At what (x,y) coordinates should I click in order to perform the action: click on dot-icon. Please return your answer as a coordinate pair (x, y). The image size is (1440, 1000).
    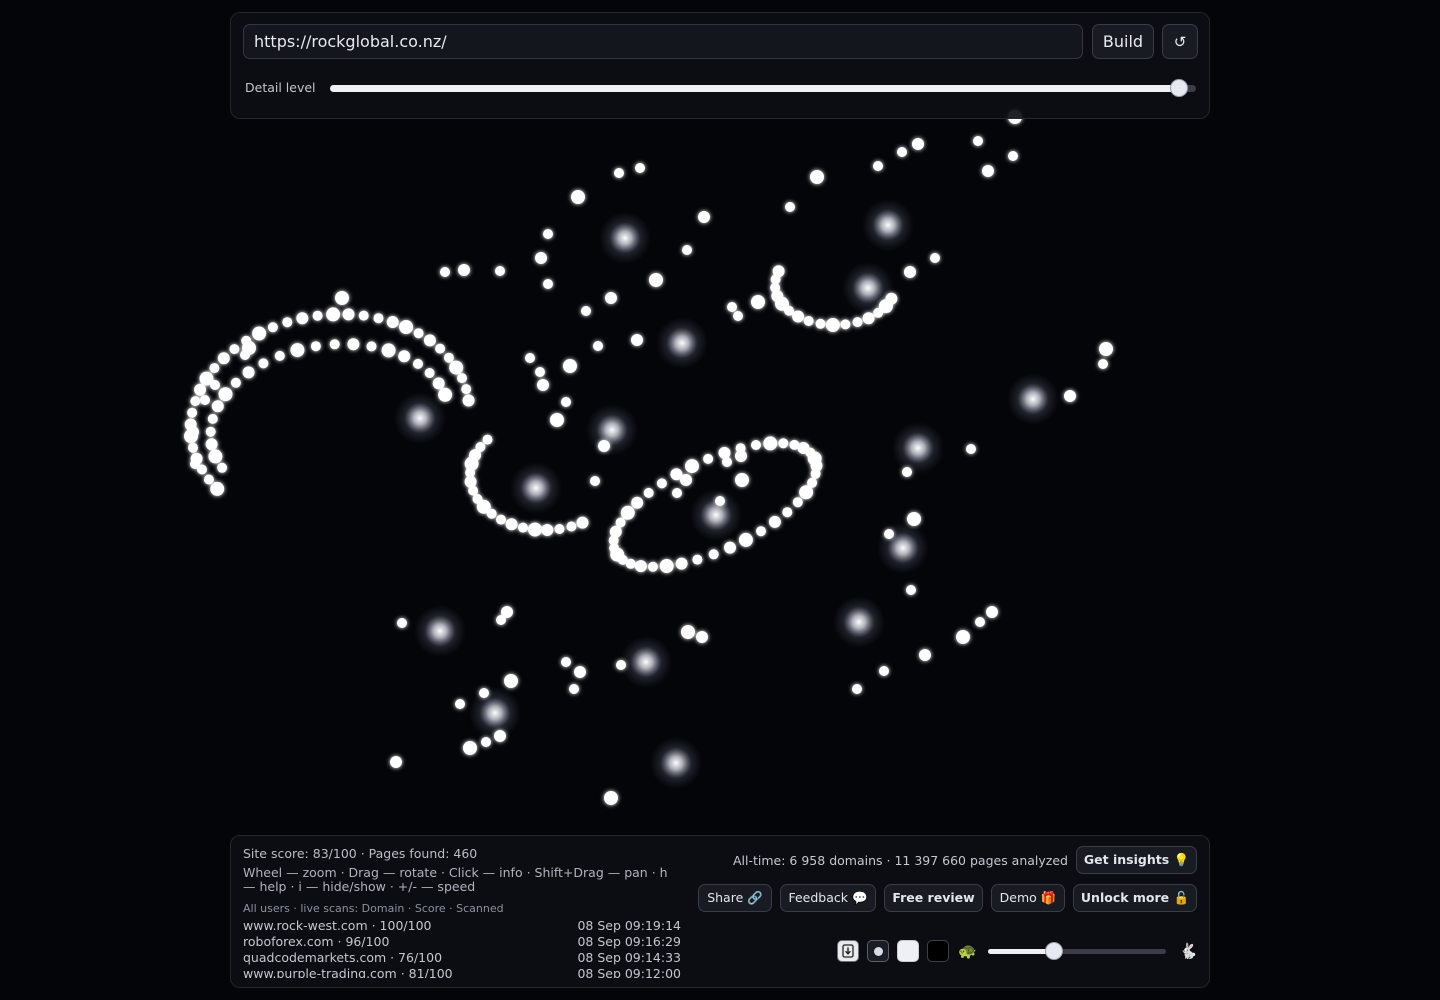
    Looking at the image, I should click on (878, 951).